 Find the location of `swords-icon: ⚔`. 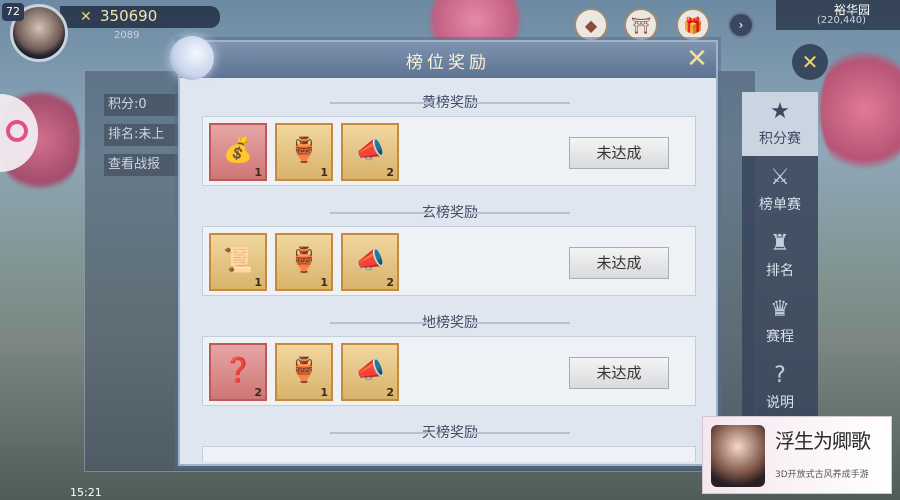

swords-icon: ⚔ is located at coordinates (780, 177).